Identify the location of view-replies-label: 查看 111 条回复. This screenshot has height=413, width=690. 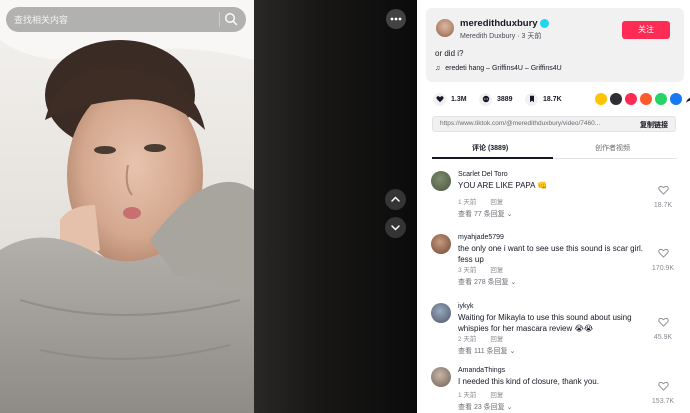
(483, 351).